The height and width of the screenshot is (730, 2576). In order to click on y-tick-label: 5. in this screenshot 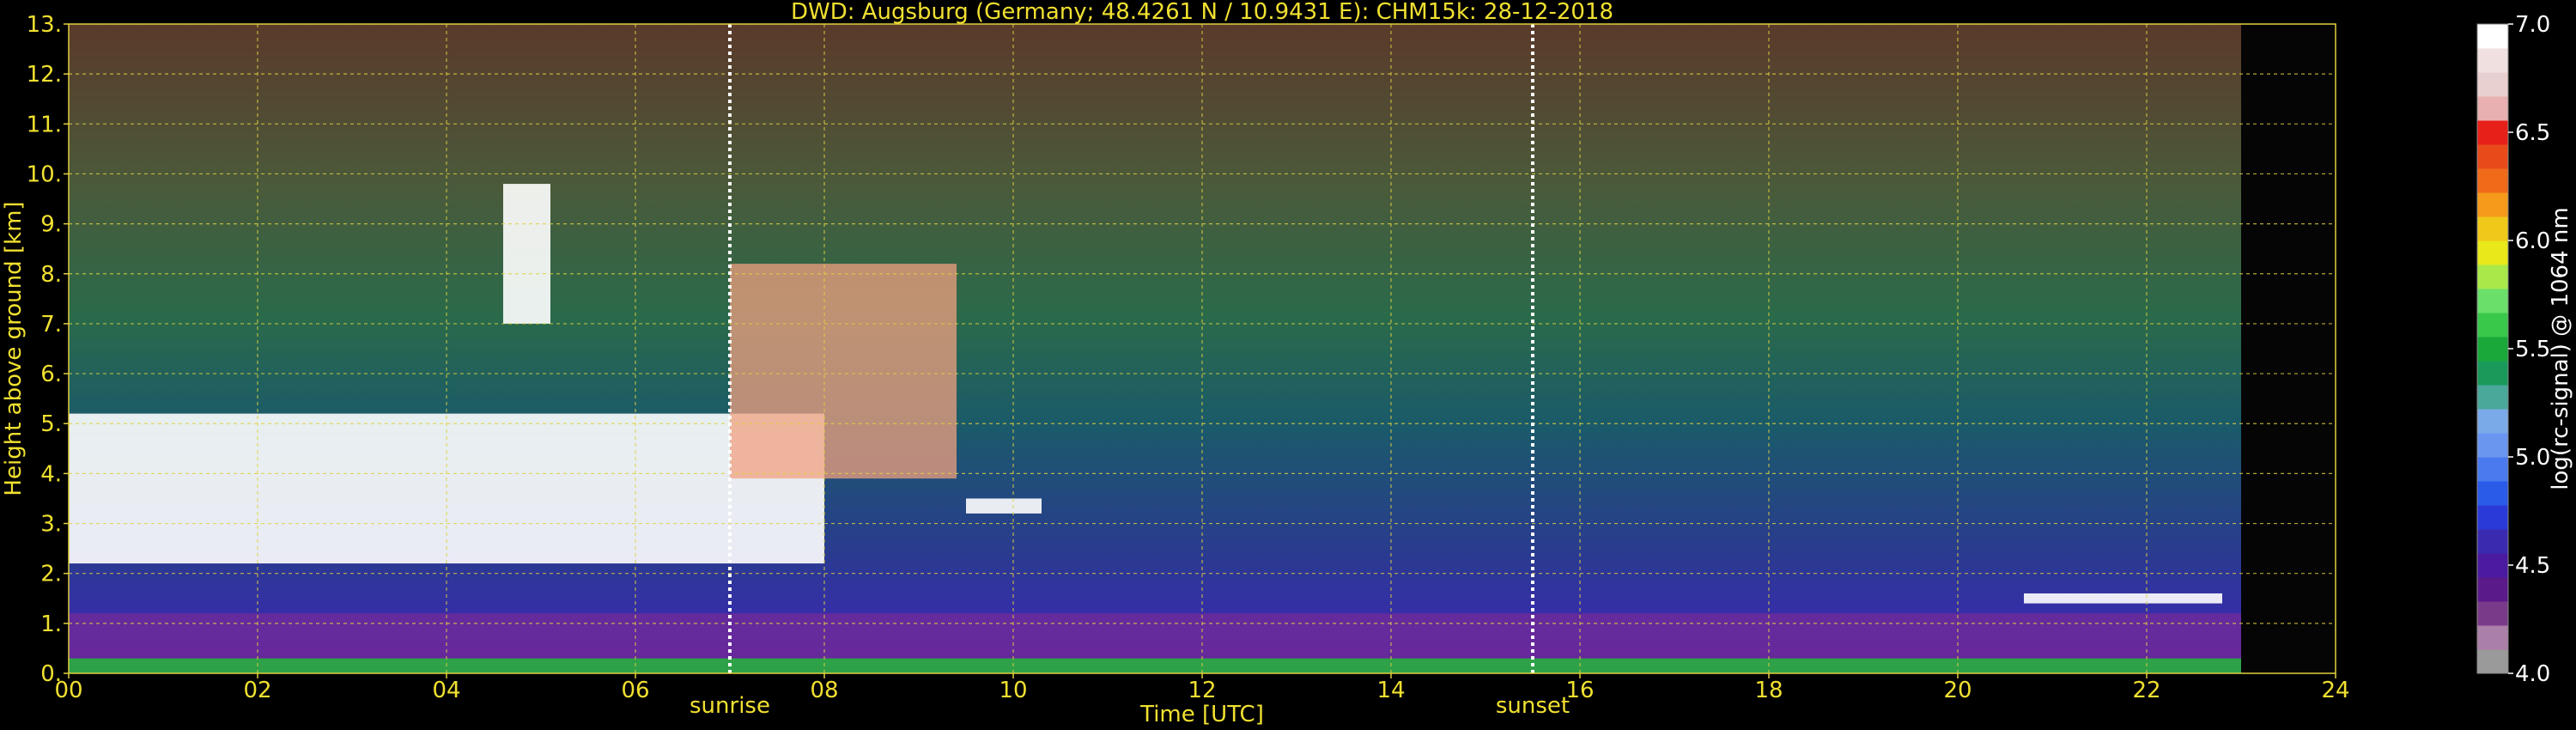, I will do `click(51, 424)`.